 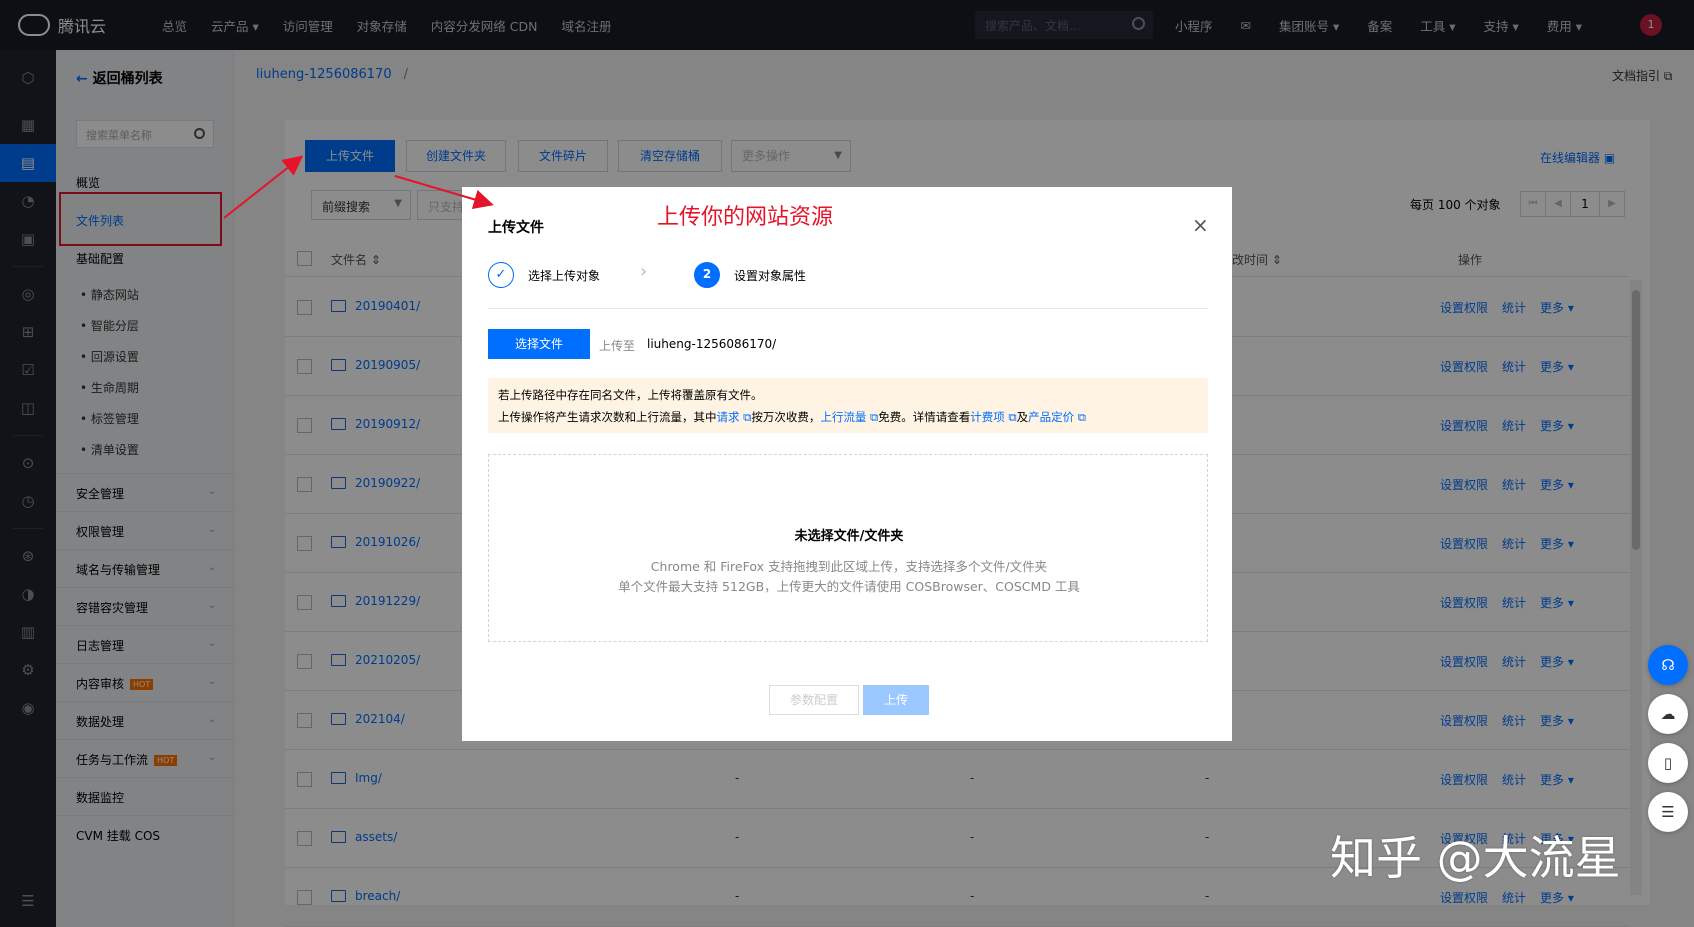 What do you see at coordinates (644, 271) in the screenshot?
I see `chevron-right-icon: ›` at bounding box center [644, 271].